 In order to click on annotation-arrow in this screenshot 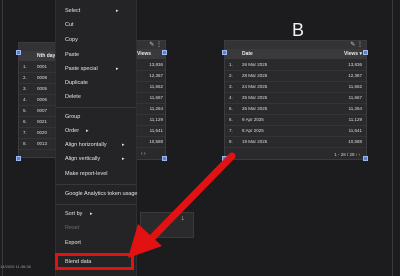, I will do `click(182, 205)`.